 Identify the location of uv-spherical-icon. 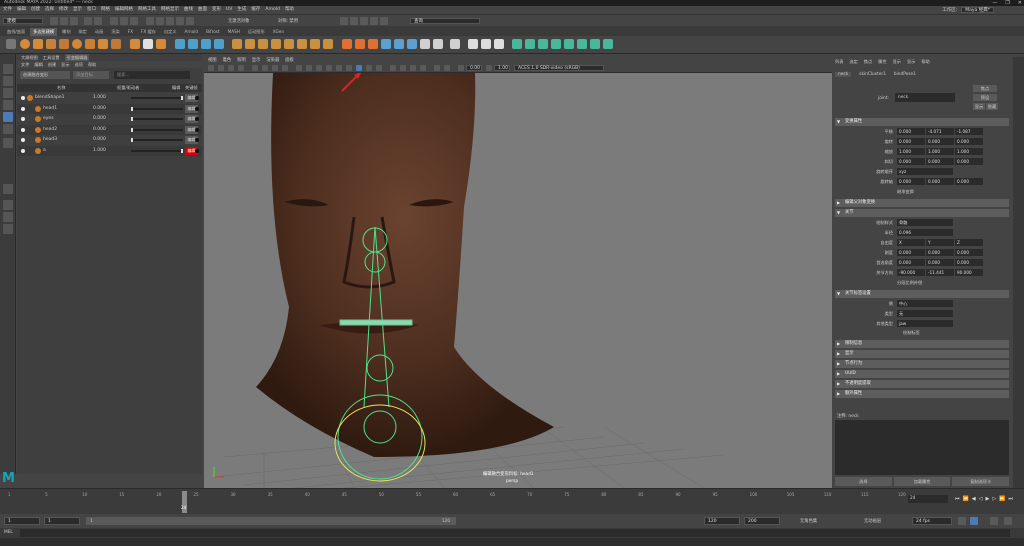
(543, 44).